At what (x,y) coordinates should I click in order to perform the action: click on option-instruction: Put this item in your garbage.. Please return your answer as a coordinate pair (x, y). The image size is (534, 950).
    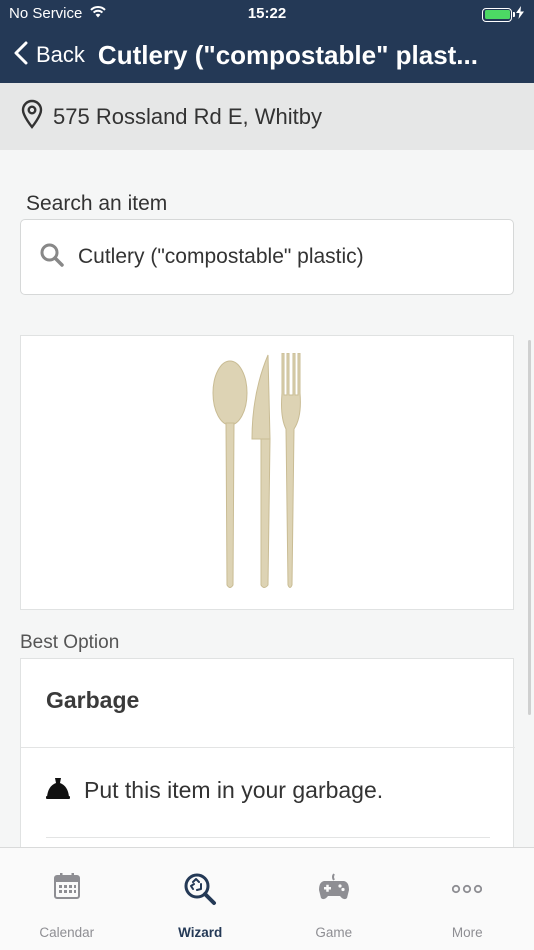
    Looking at the image, I should click on (214, 790).